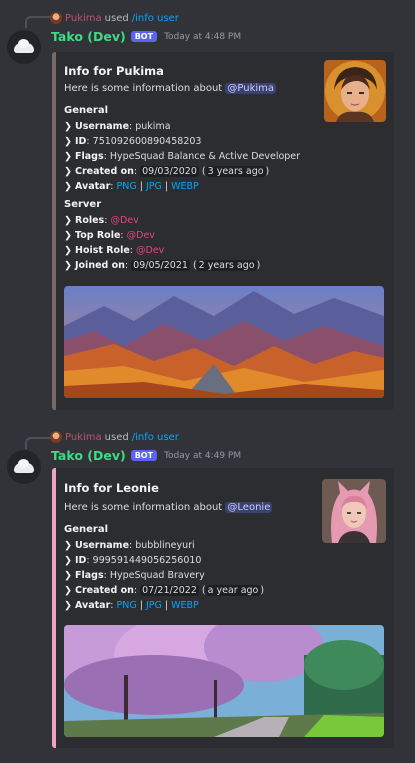 The height and width of the screenshot is (763, 415). I want to click on message-header: Tako (Dev) BOT Today at 4:48 PM, so click(146, 36).